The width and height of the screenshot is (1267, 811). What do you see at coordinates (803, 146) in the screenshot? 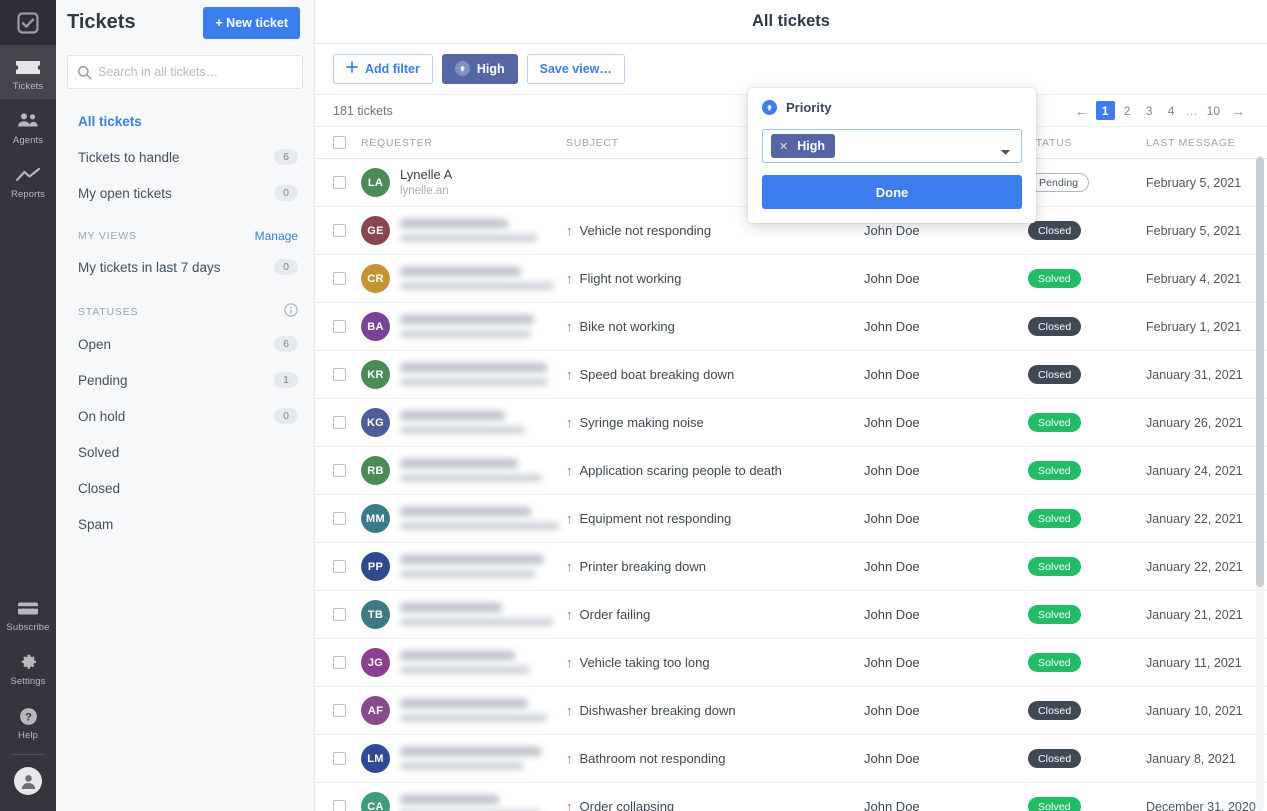
I see `priority-token-high: ✕ High` at bounding box center [803, 146].